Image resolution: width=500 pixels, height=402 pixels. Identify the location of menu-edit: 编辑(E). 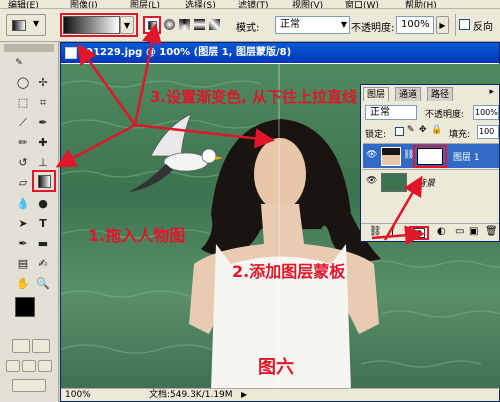
(23, 4).